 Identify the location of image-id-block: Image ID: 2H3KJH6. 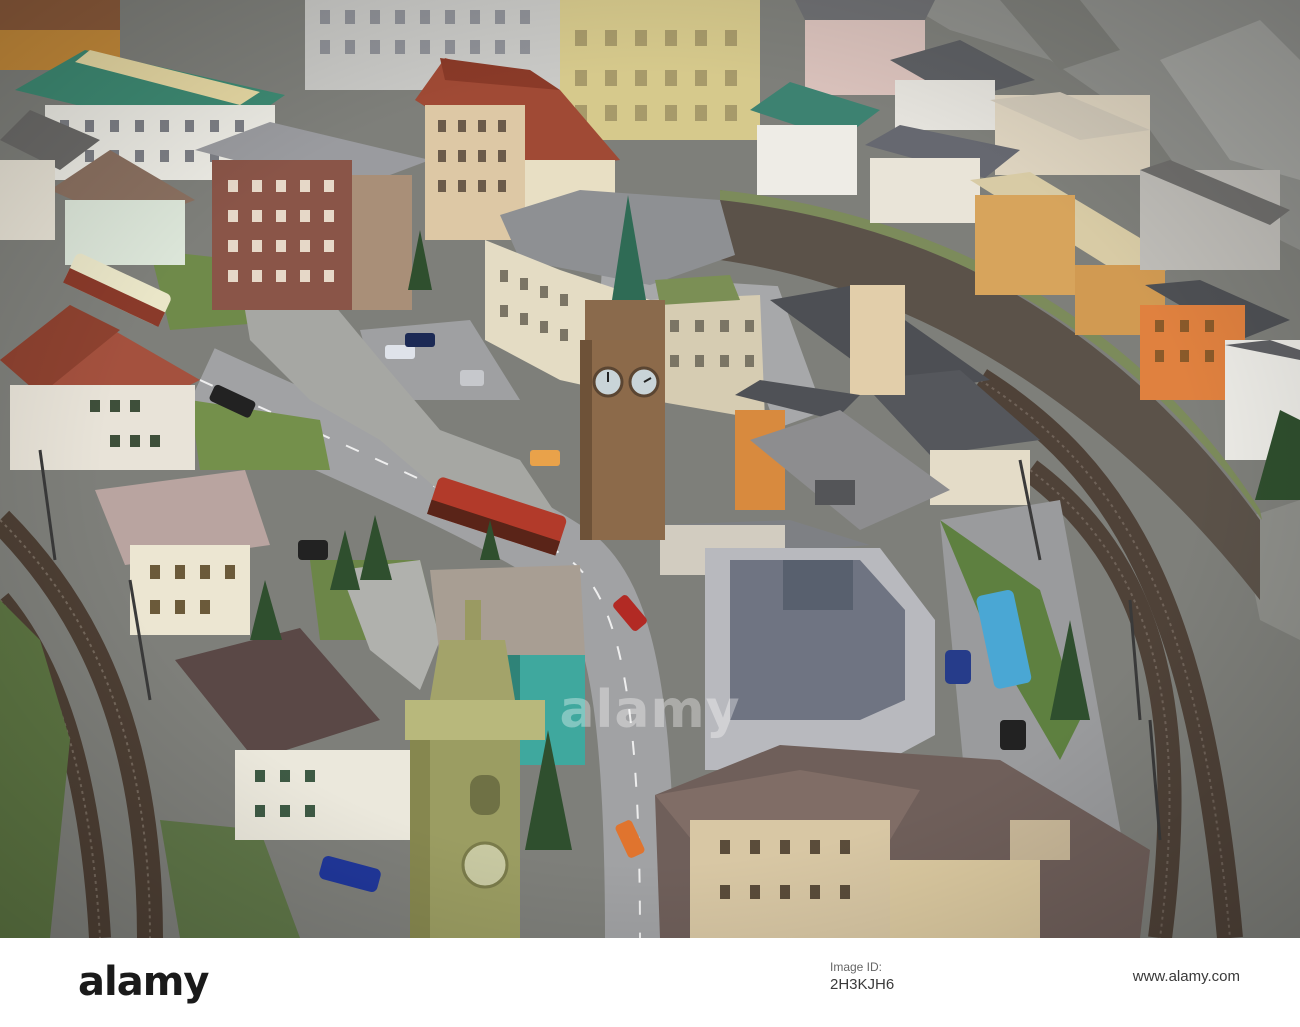
(910, 976).